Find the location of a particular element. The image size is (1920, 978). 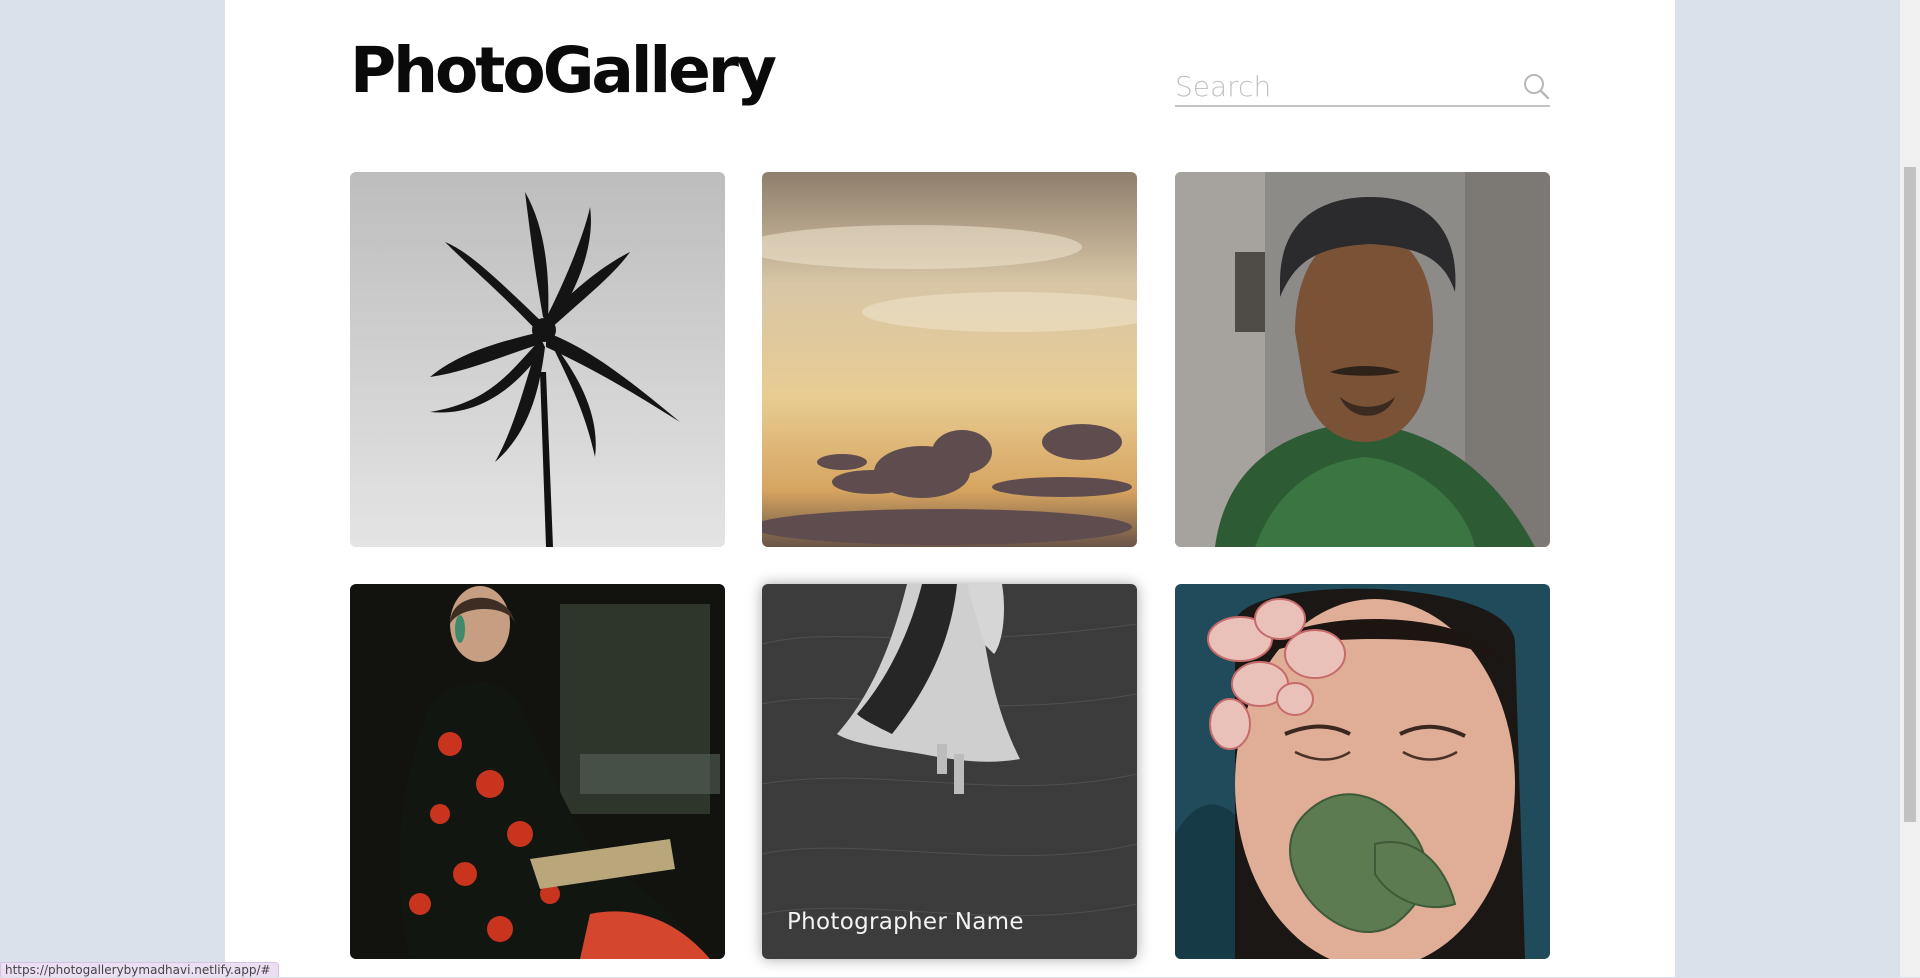

photo-card-flower-face is located at coordinates (1362, 771).